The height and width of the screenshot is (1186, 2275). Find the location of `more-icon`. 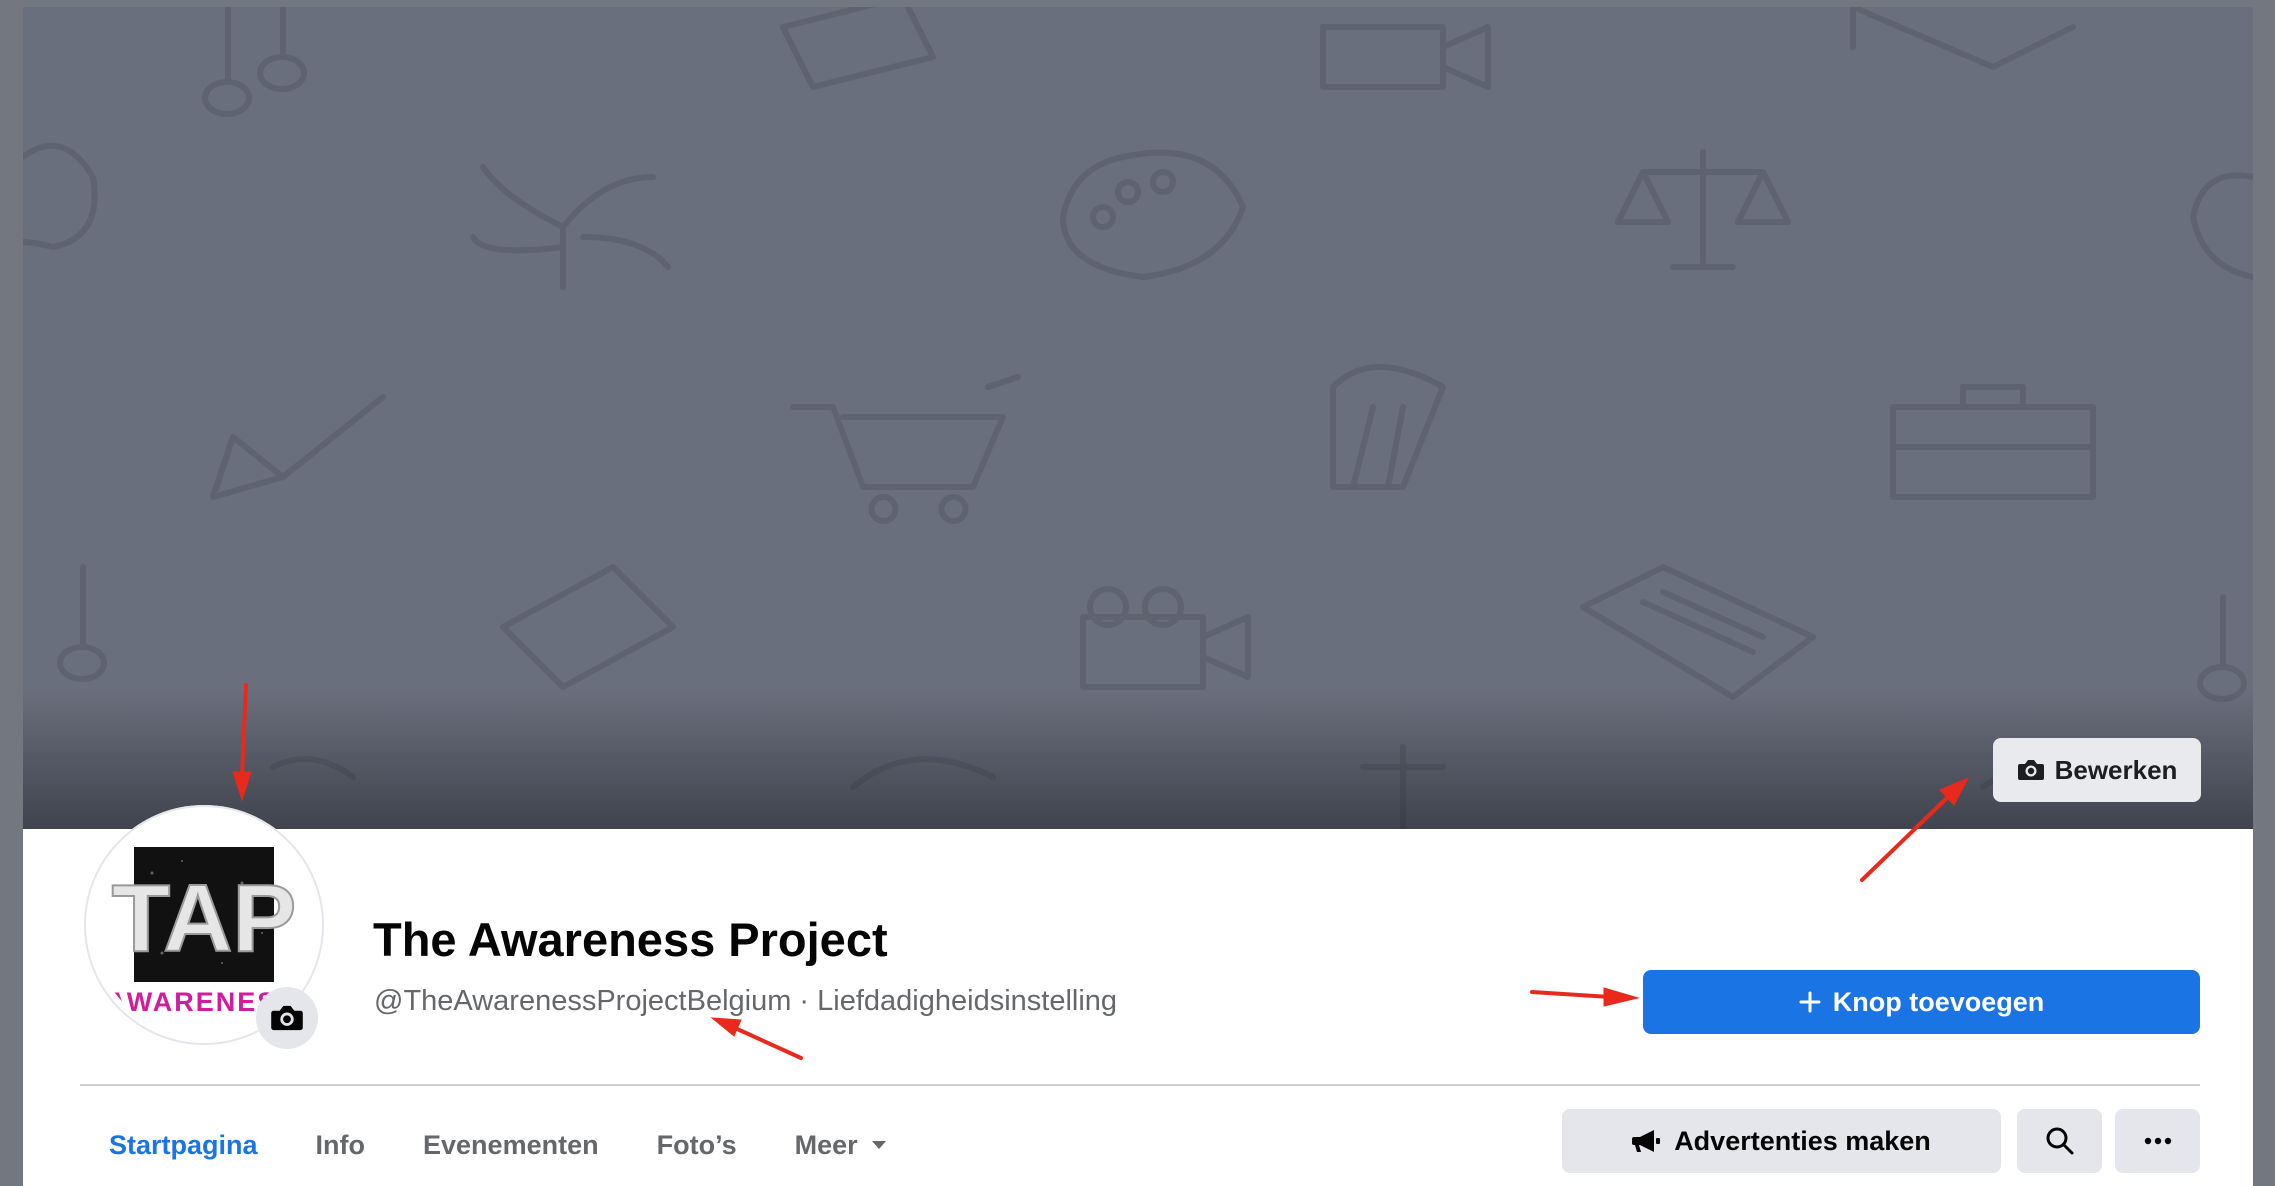

more-icon is located at coordinates (2157, 1141).